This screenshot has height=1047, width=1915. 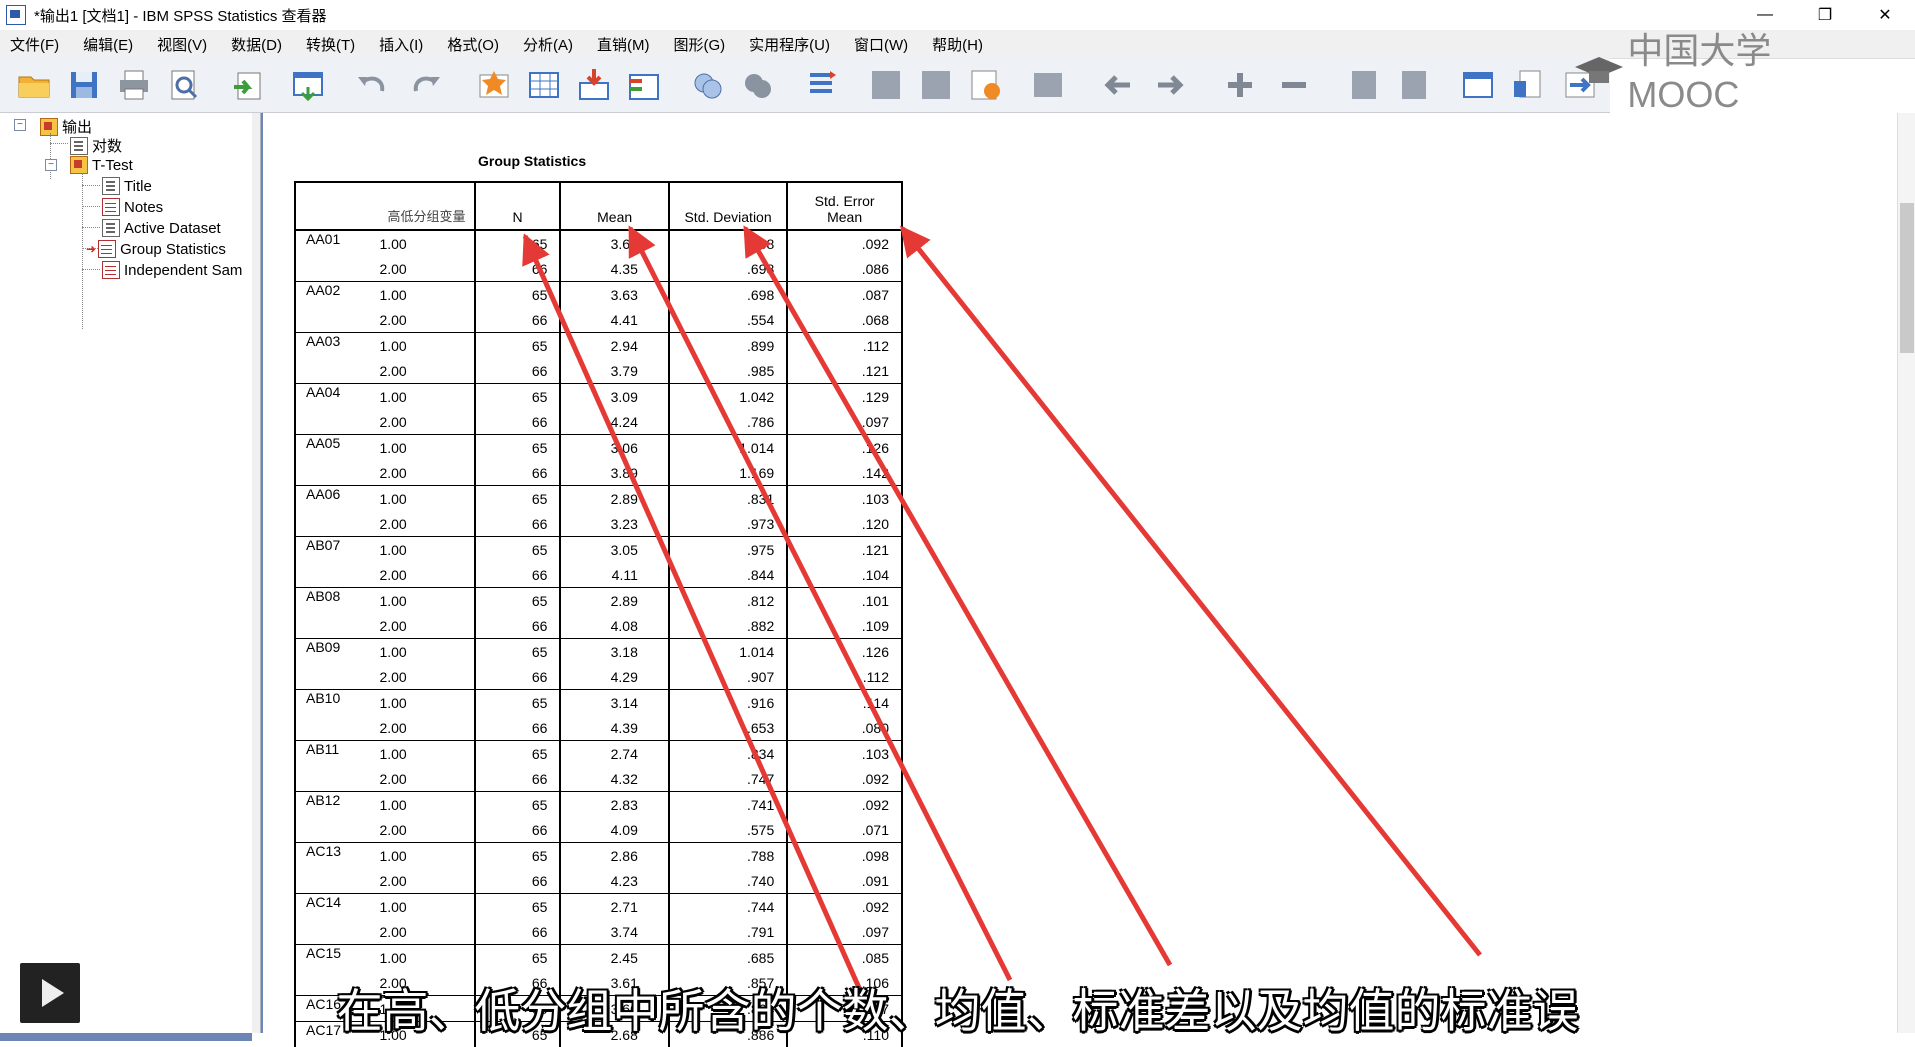 What do you see at coordinates (161, 228) in the screenshot?
I see `outline-item-active-dataset: Active Dataset` at bounding box center [161, 228].